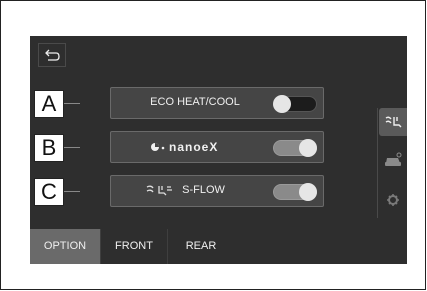 The width and height of the screenshot is (427, 291). I want to click on gear-icon, so click(393, 200).